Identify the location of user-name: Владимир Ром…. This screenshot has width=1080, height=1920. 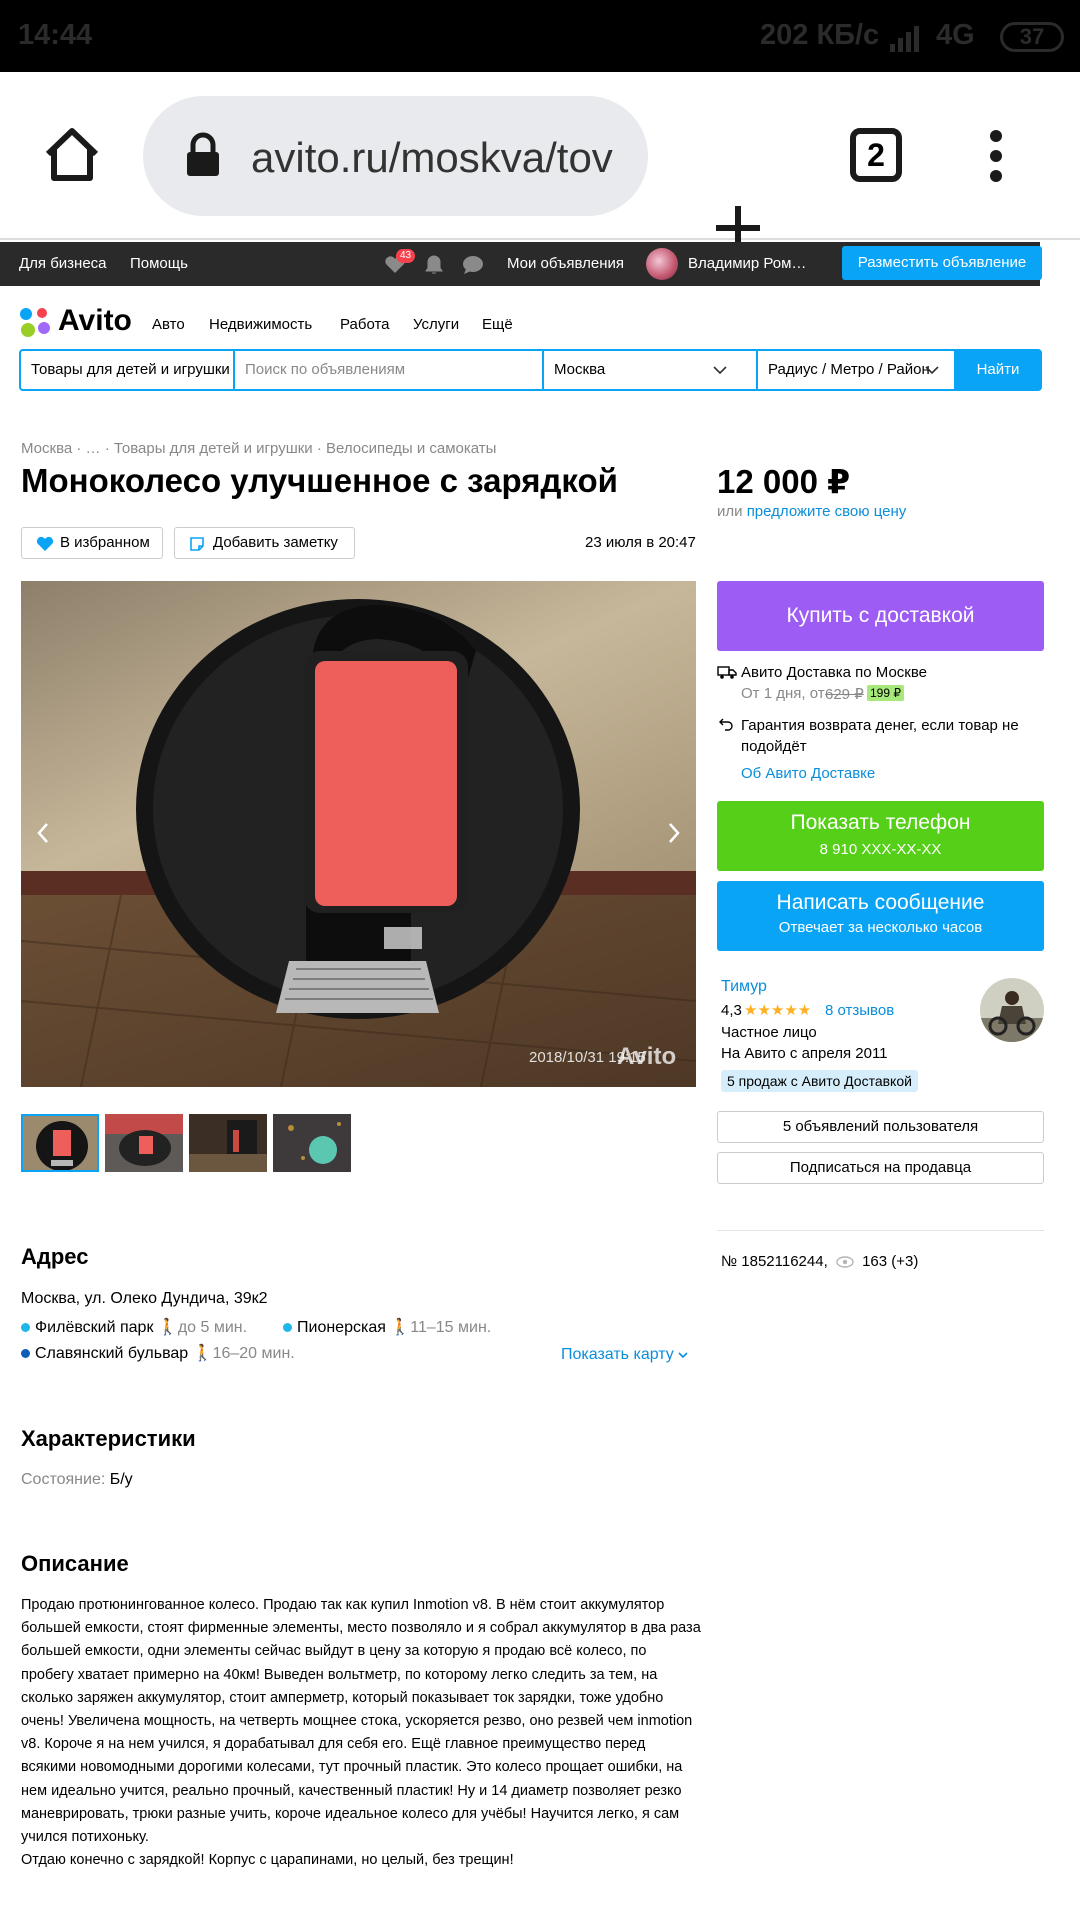
(747, 263).